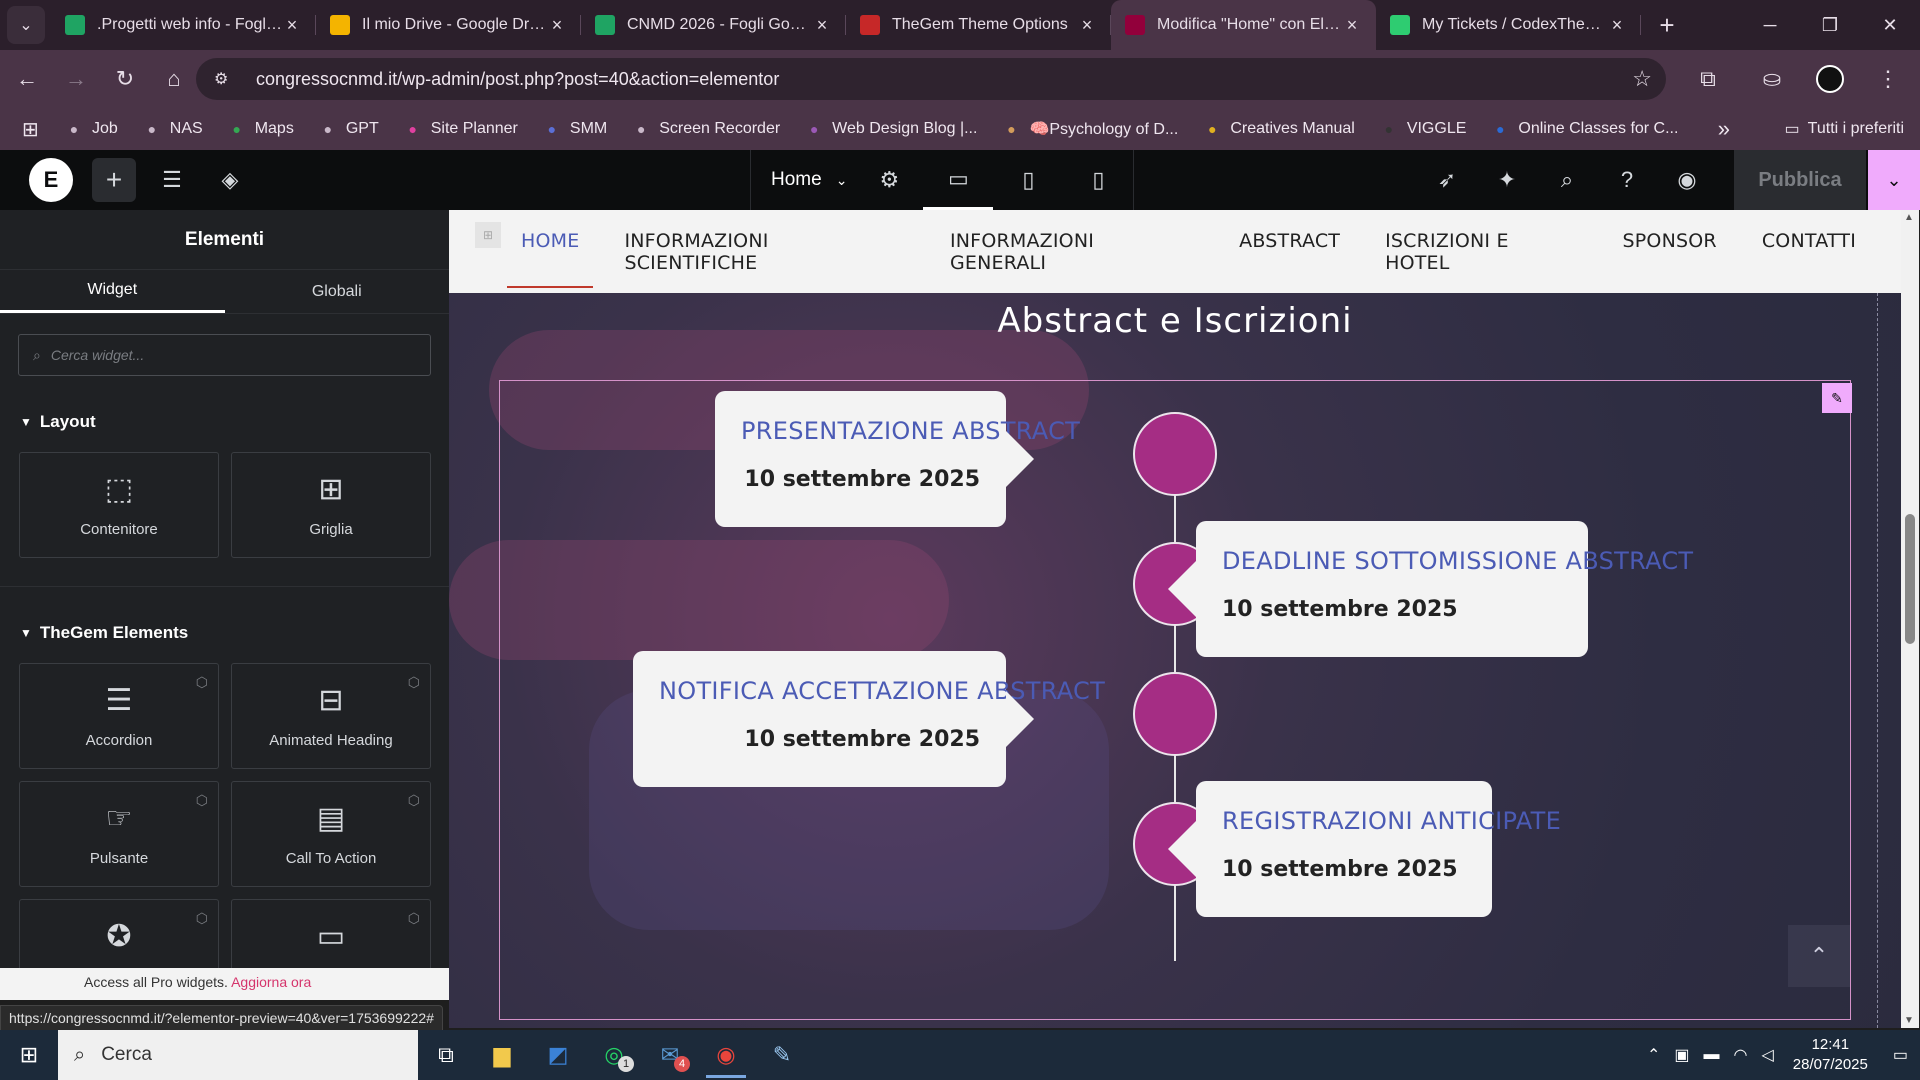 This screenshot has width=1920, height=1080. Describe the element at coordinates (1830, 1055) in the screenshot. I see `clock: 12:41 28/07/2025` at that location.